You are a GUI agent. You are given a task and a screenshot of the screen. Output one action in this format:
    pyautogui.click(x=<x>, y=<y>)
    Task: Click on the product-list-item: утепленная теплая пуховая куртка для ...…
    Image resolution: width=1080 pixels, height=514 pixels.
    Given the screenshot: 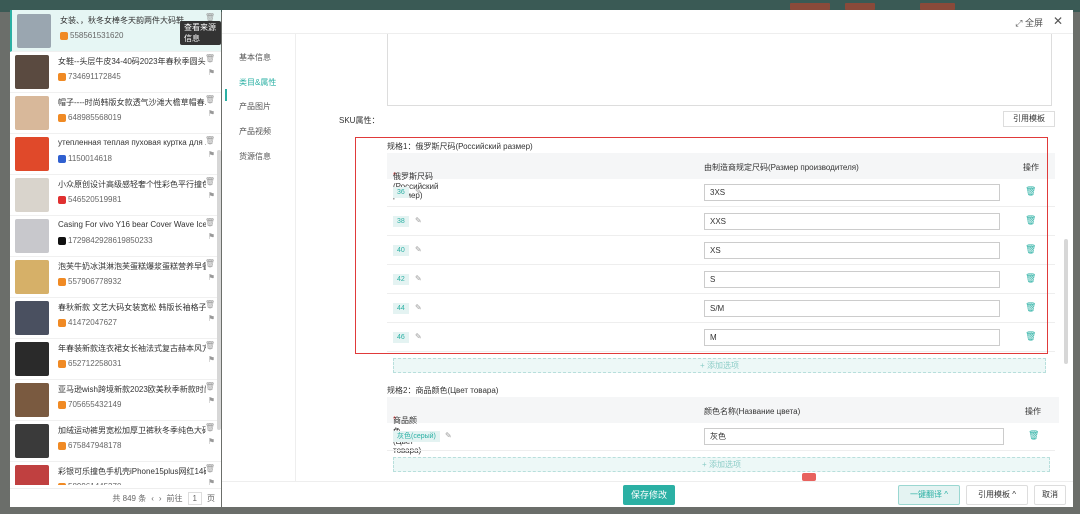 What is the action you would take?
    pyautogui.click(x=115, y=154)
    